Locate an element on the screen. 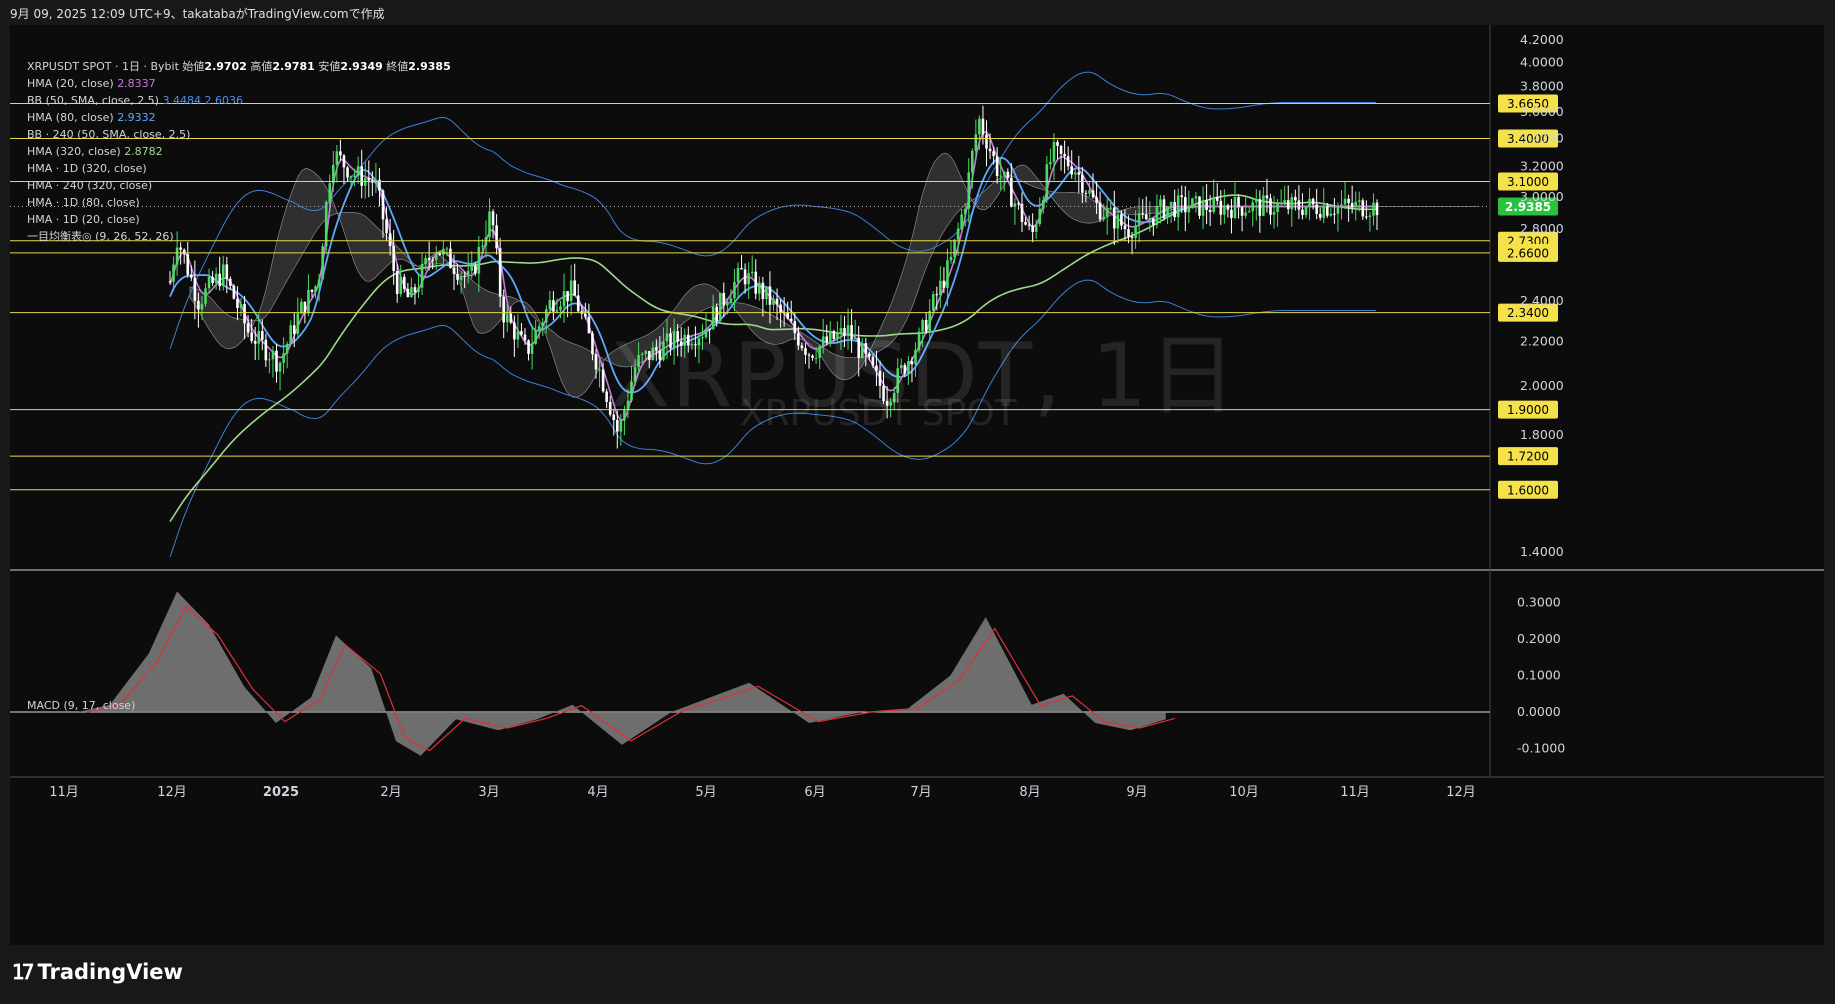  legend-row: 一目均衡表◎ (9, 26, 52, 26) is located at coordinates (239, 236).